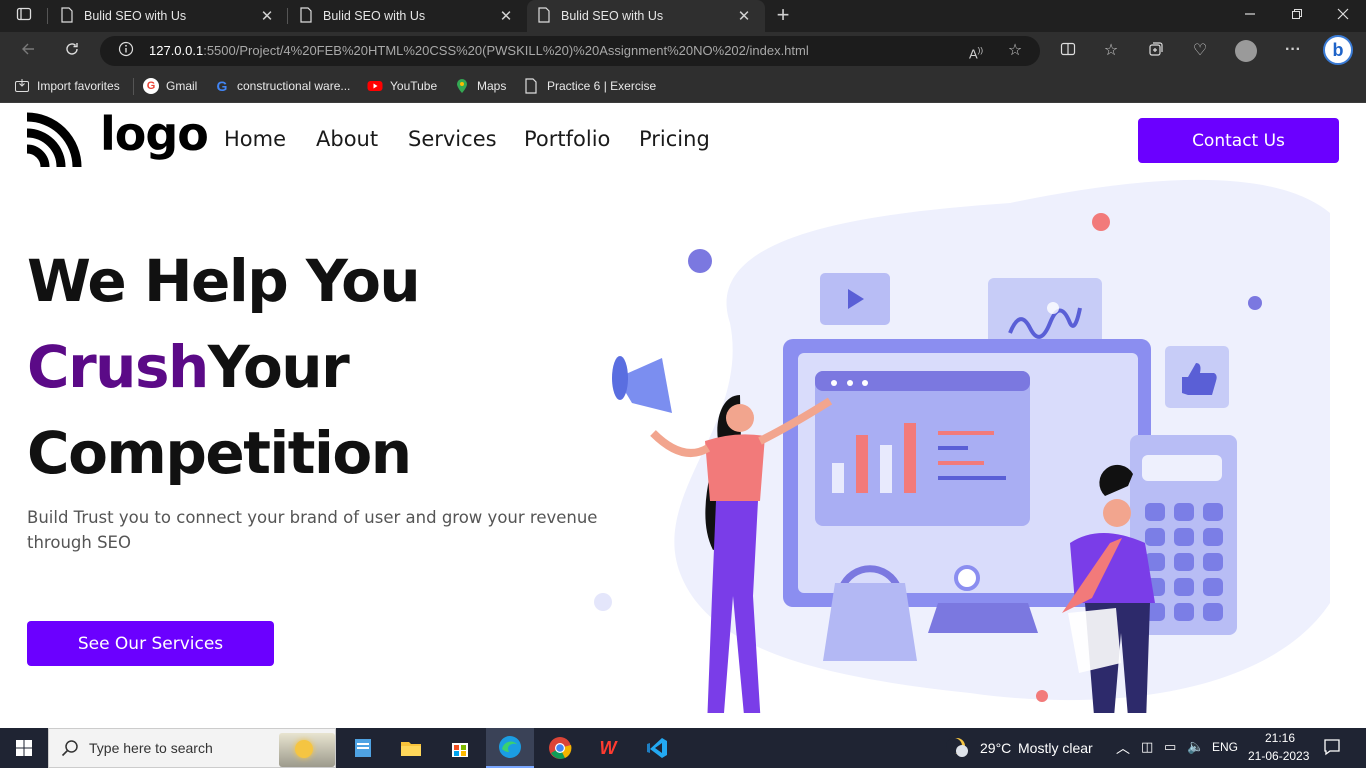 The width and height of the screenshot is (1366, 768). I want to click on contact-us-button: Contact Us, so click(1238, 140).